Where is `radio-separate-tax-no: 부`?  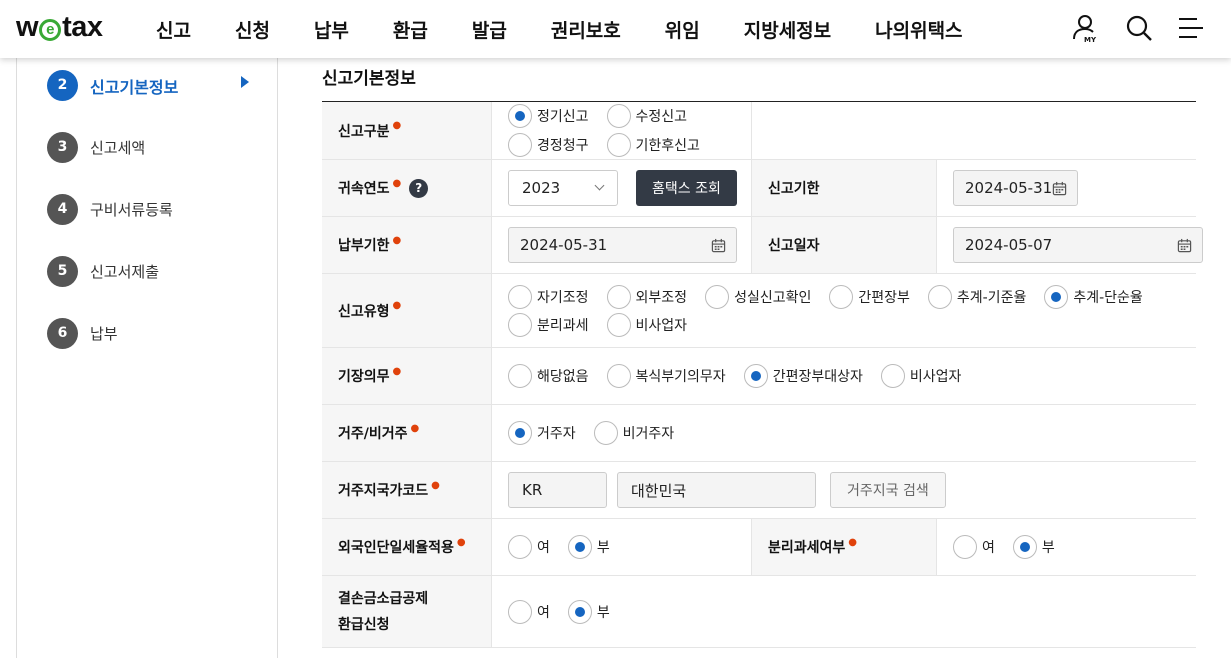 radio-separate-tax-no: 부 is located at coordinates (1033, 547).